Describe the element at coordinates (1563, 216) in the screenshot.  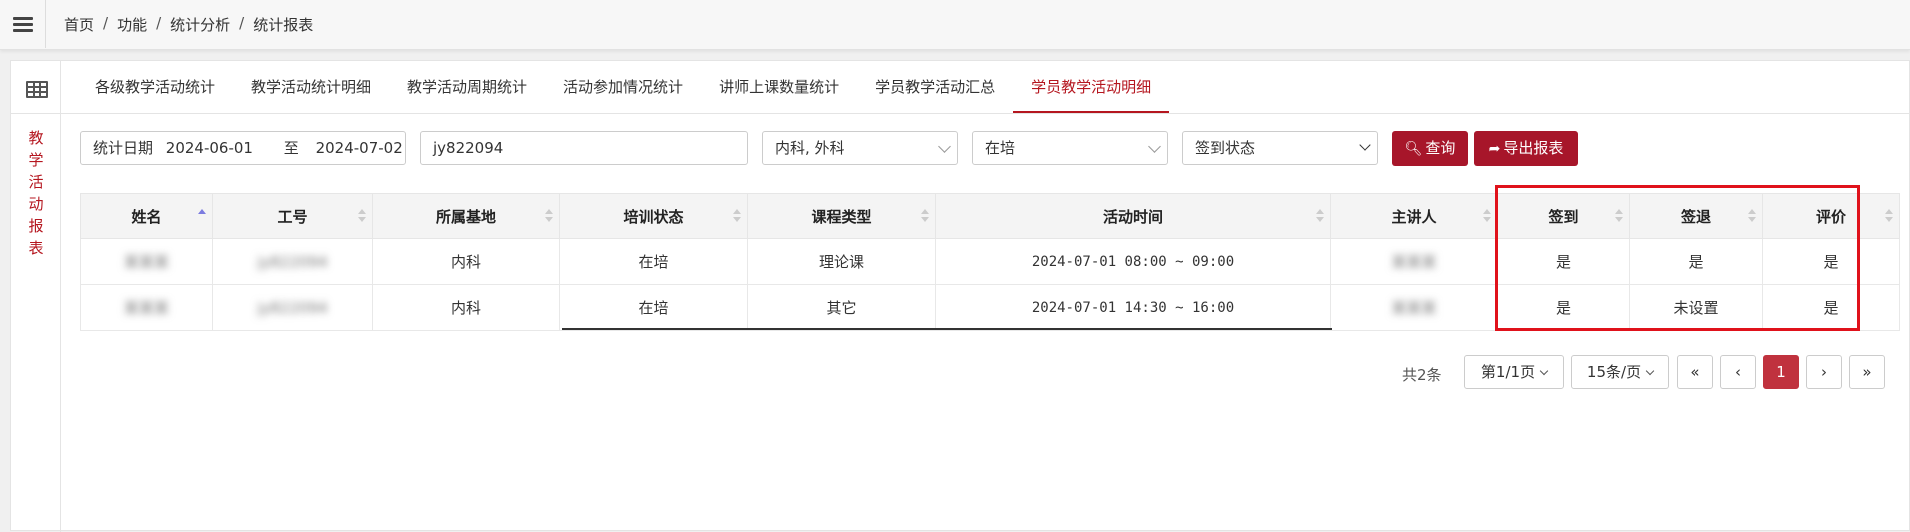
I see `col-sign-in: 签到` at that location.